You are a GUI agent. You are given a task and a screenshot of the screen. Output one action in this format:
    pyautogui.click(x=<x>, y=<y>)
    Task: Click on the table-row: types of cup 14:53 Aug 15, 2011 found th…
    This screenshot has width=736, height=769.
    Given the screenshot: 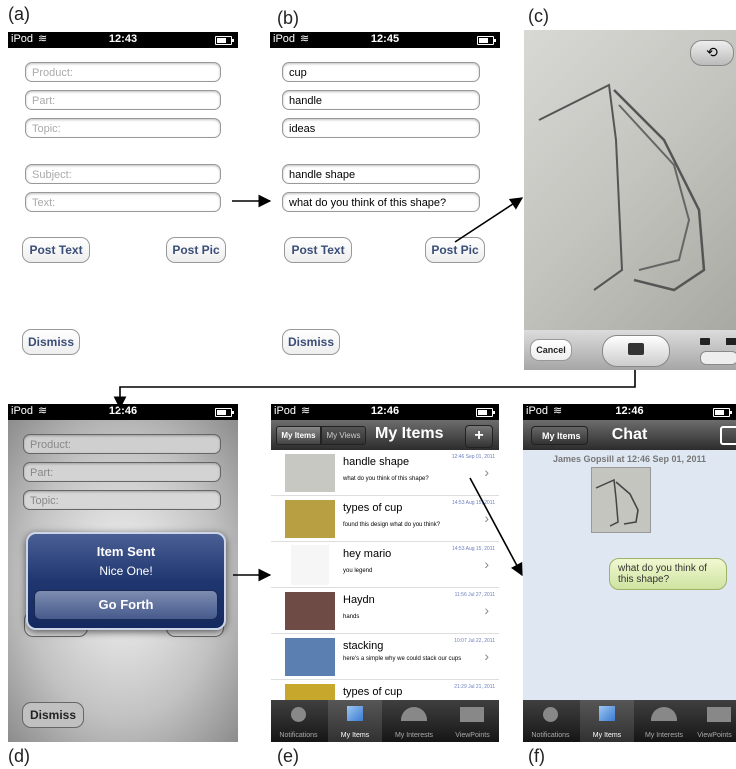 What is the action you would take?
    pyautogui.click(x=385, y=519)
    